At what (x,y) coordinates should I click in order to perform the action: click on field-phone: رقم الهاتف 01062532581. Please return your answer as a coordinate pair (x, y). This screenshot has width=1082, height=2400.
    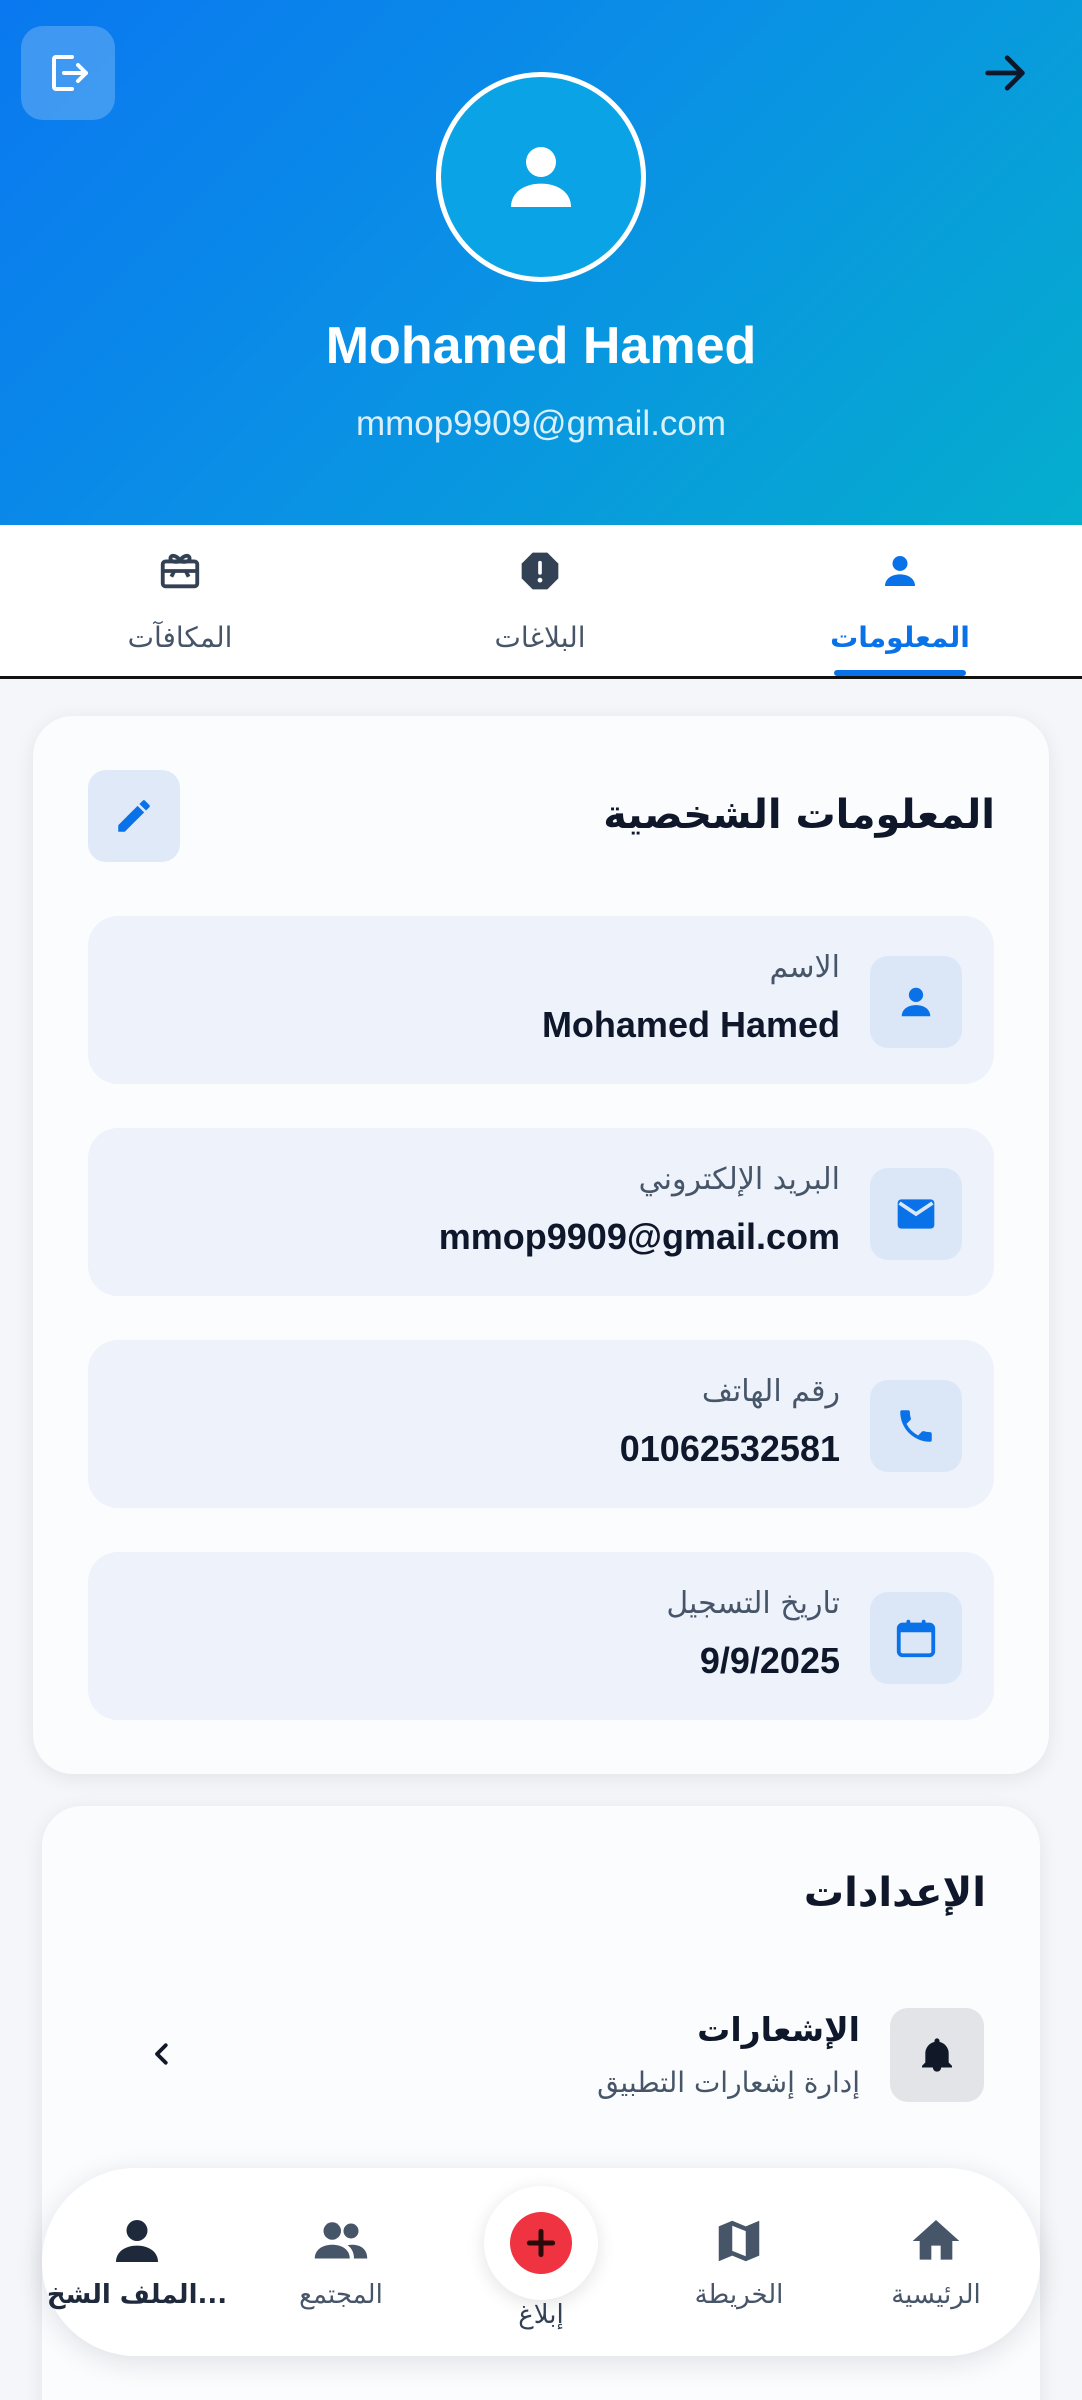
    Looking at the image, I should click on (541, 1424).